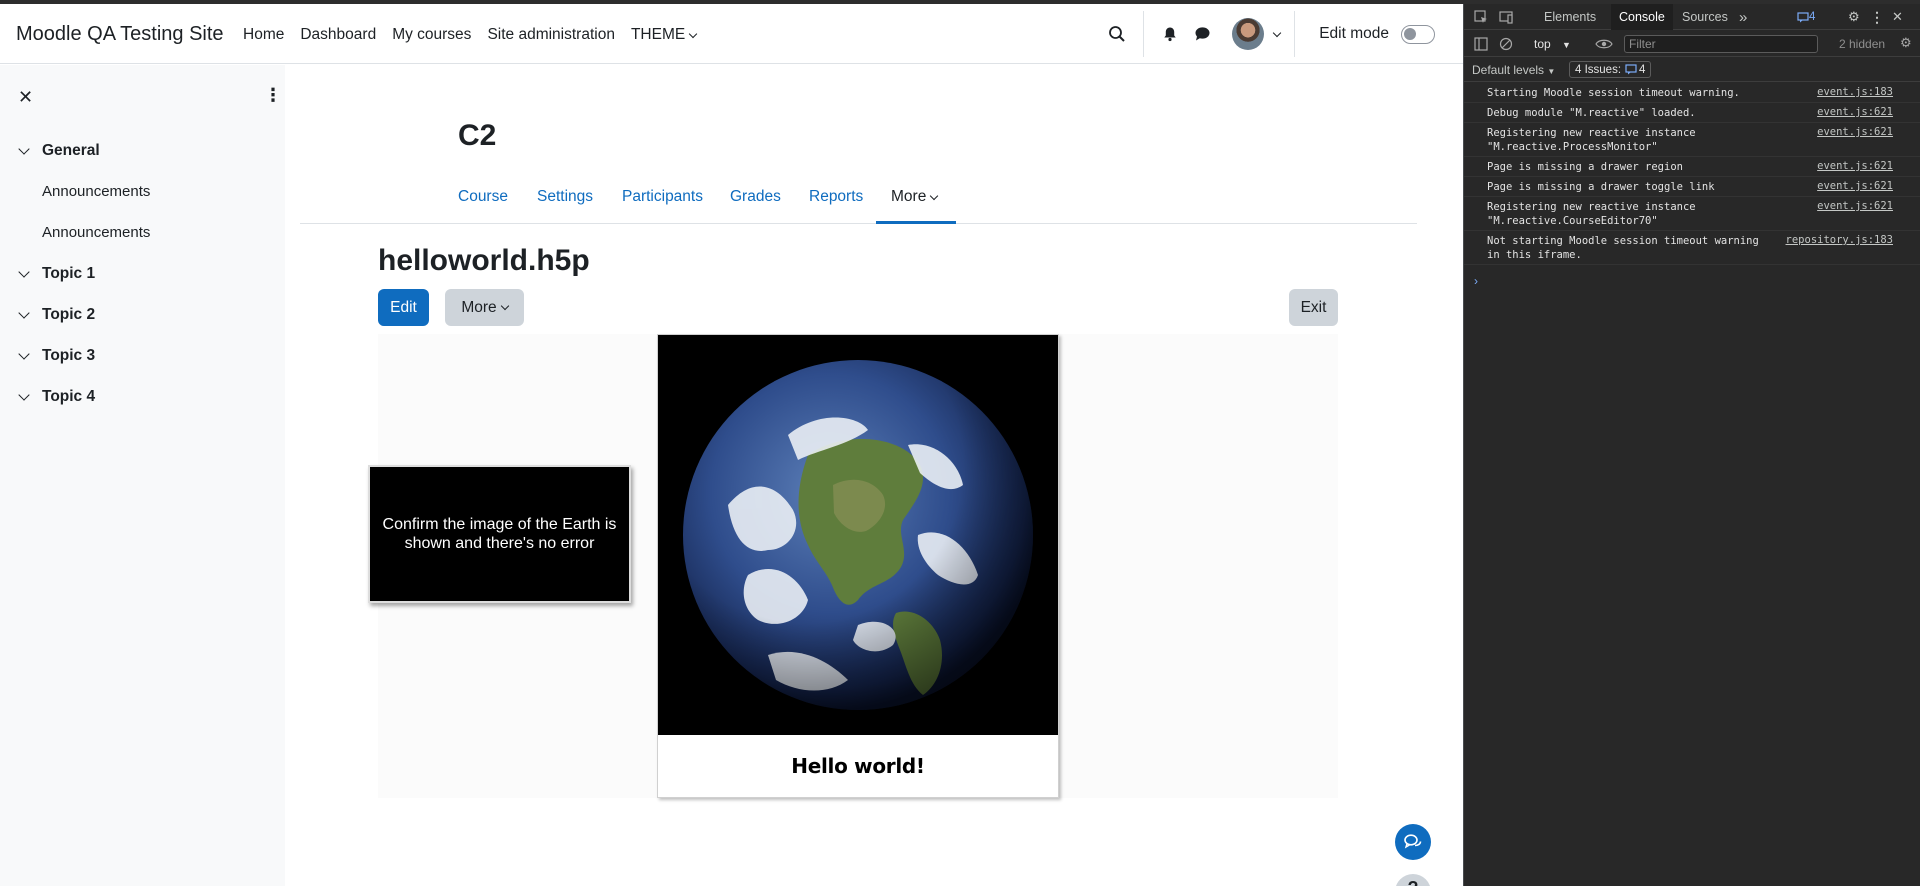  What do you see at coordinates (1418, 34) in the screenshot?
I see `edit-mode-toggle` at bounding box center [1418, 34].